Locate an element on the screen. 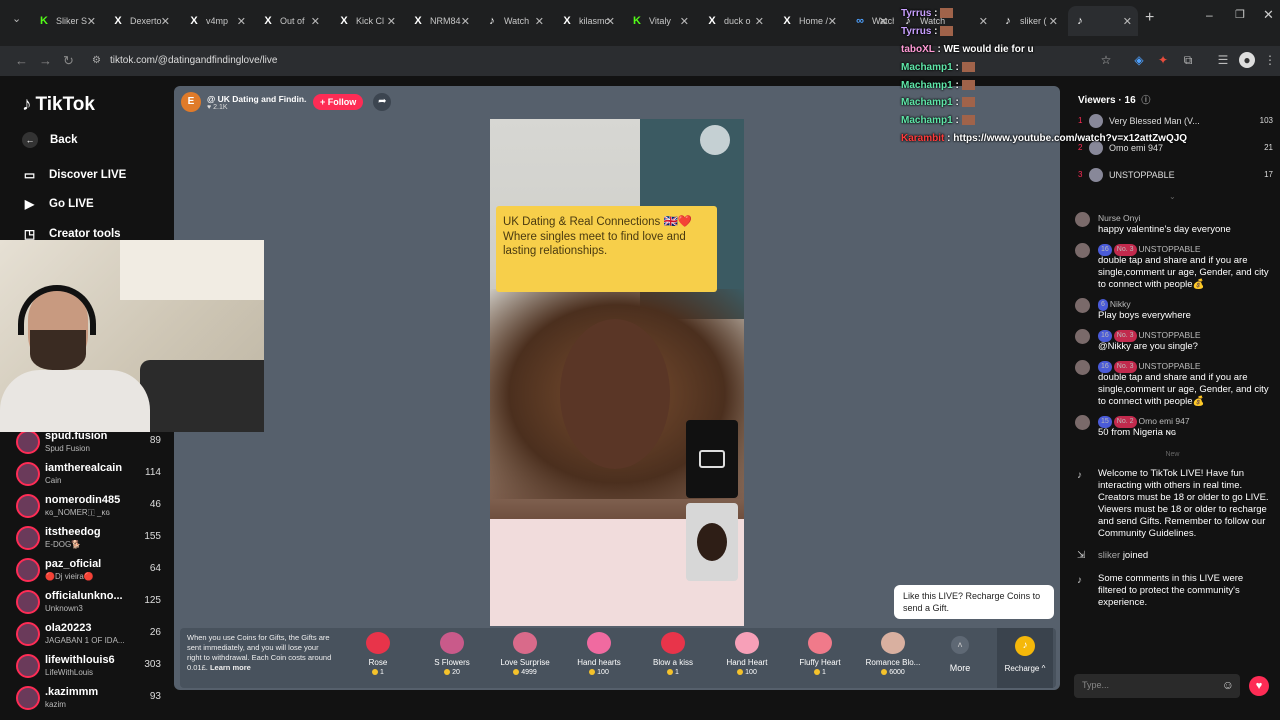 Image resolution: width=1280 pixels, height=720 pixels. back-icon: ← is located at coordinates (21, 60).